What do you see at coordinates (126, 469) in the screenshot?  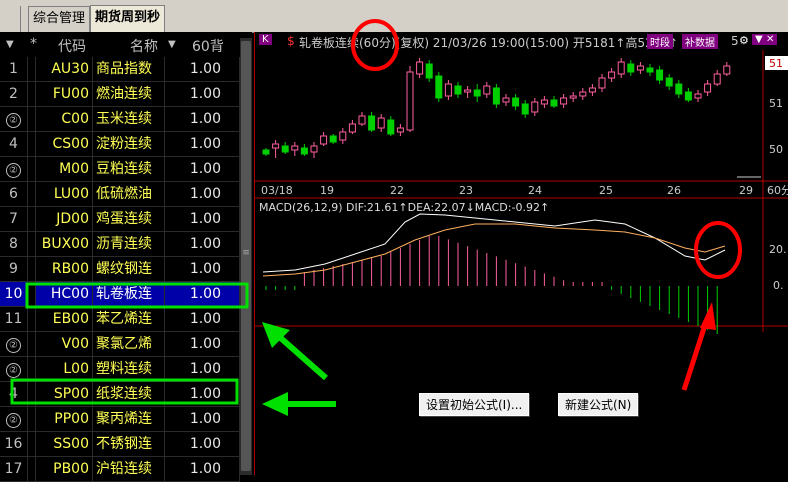 I see `list-row: 17 PB00 沪铅连续 1.00` at bounding box center [126, 469].